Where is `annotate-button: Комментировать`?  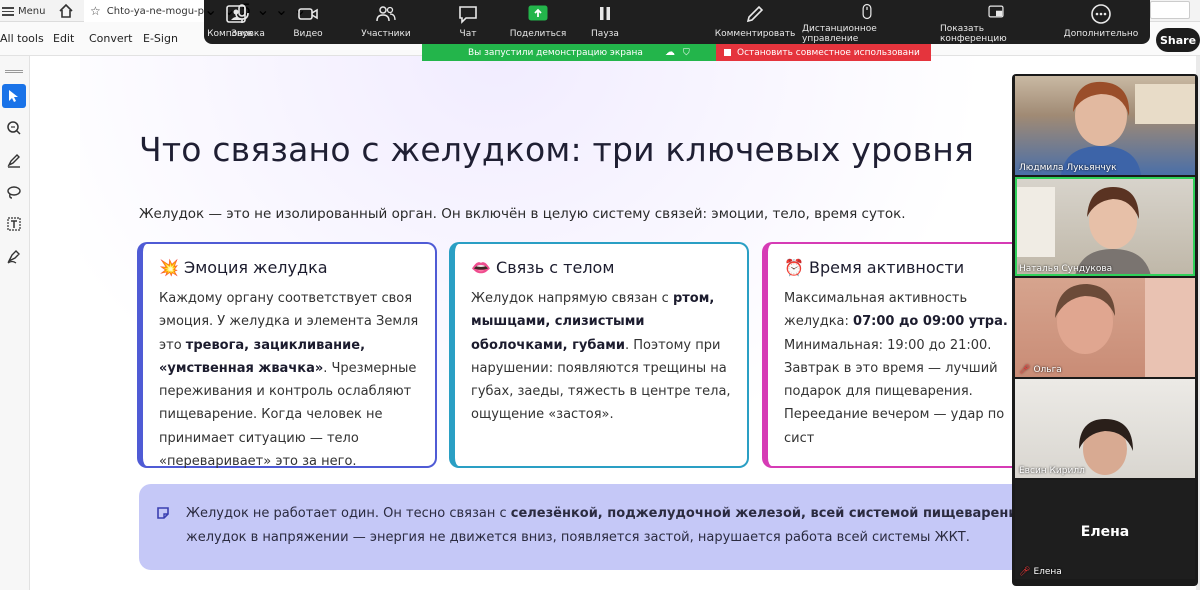
annotate-button: Комментировать is located at coordinates (755, 22).